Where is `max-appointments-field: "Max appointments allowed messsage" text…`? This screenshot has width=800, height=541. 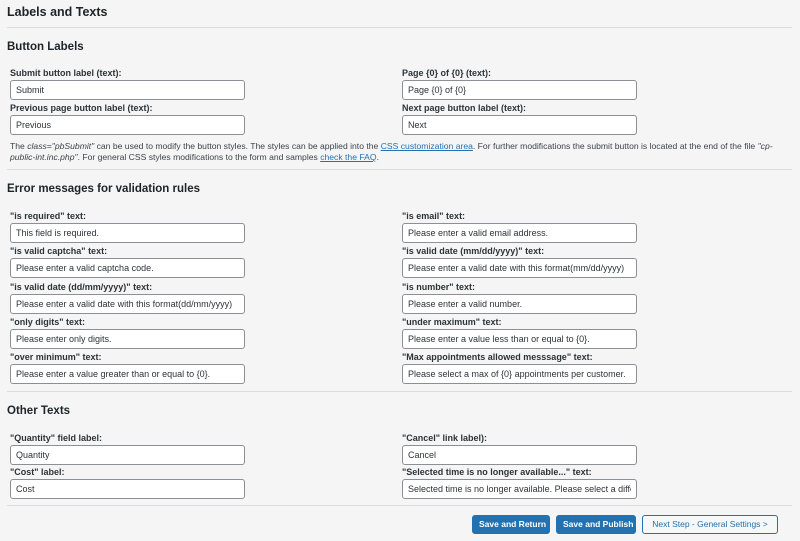
max-appointments-field: "Max appointments allowed messsage" text… is located at coordinates (519, 368).